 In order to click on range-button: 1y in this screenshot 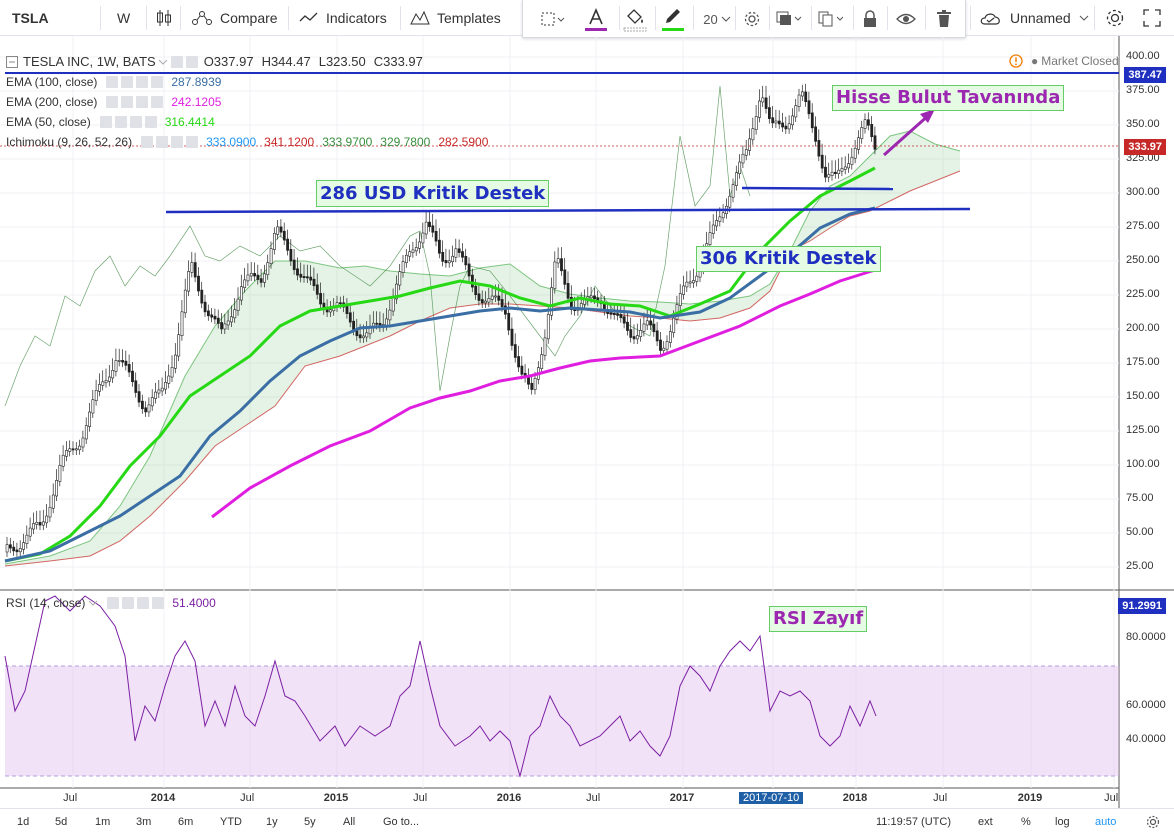, I will do `click(272, 822)`.